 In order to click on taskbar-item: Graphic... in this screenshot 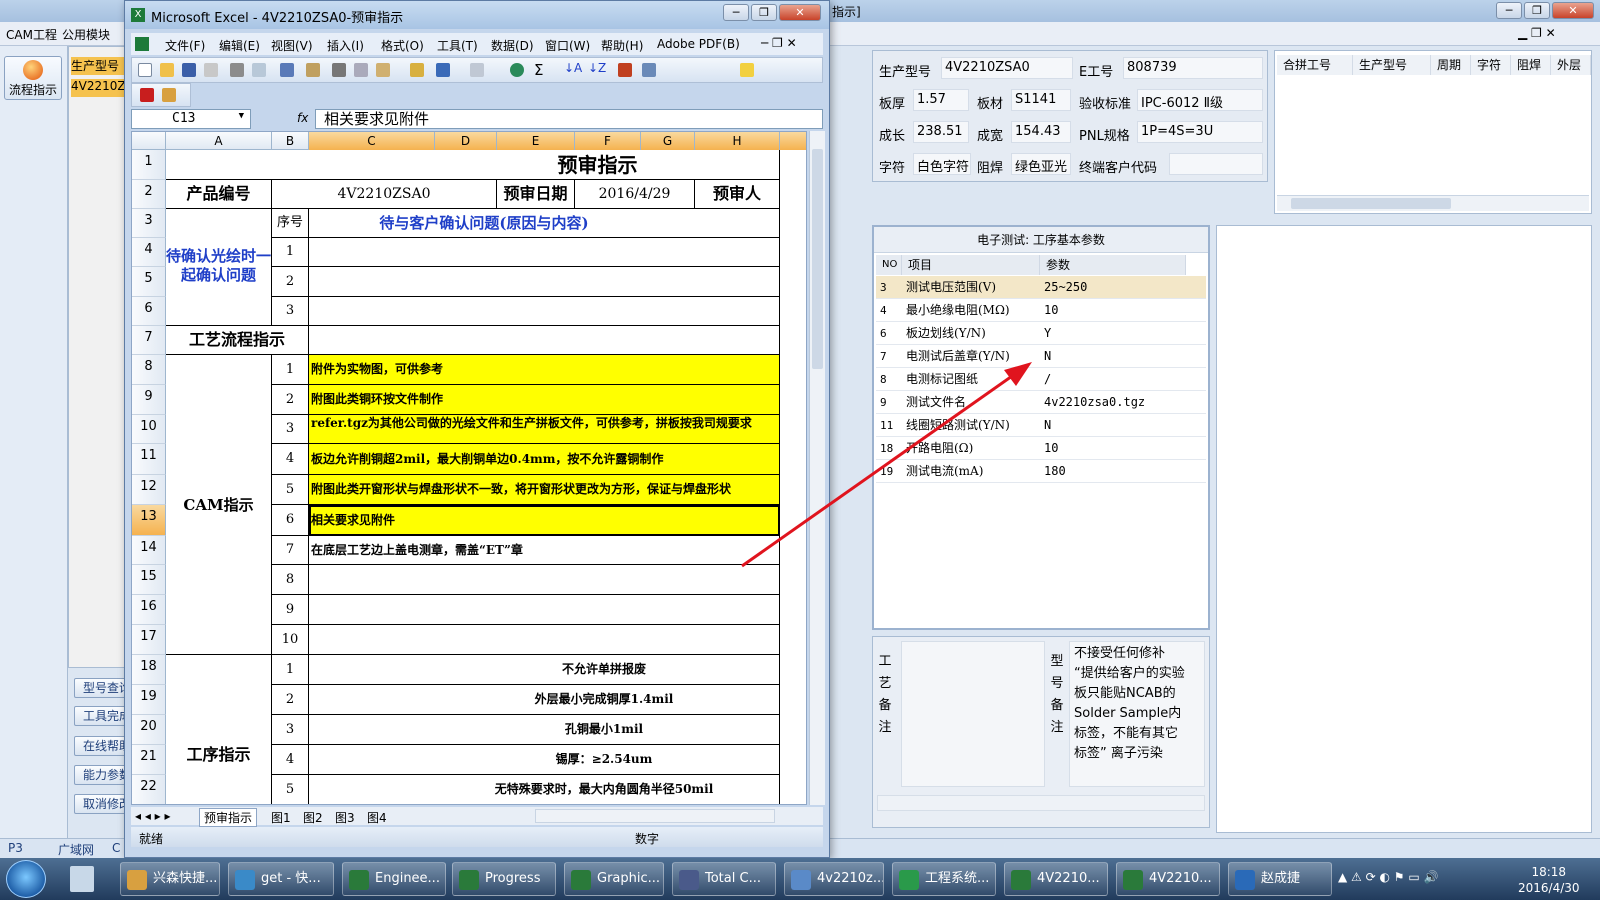, I will do `click(614, 879)`.